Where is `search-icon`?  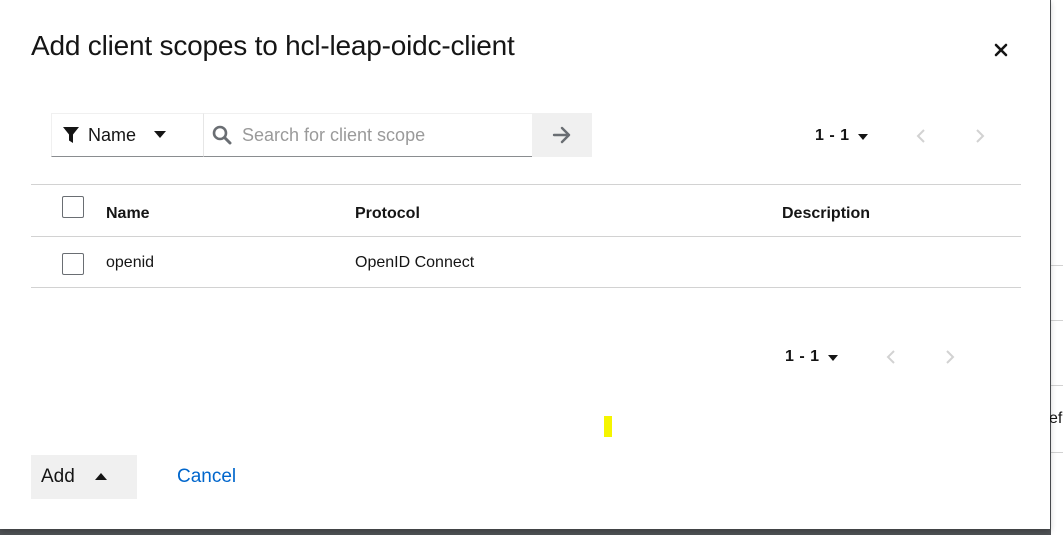 search-icon is located at coordinates (222, 135).